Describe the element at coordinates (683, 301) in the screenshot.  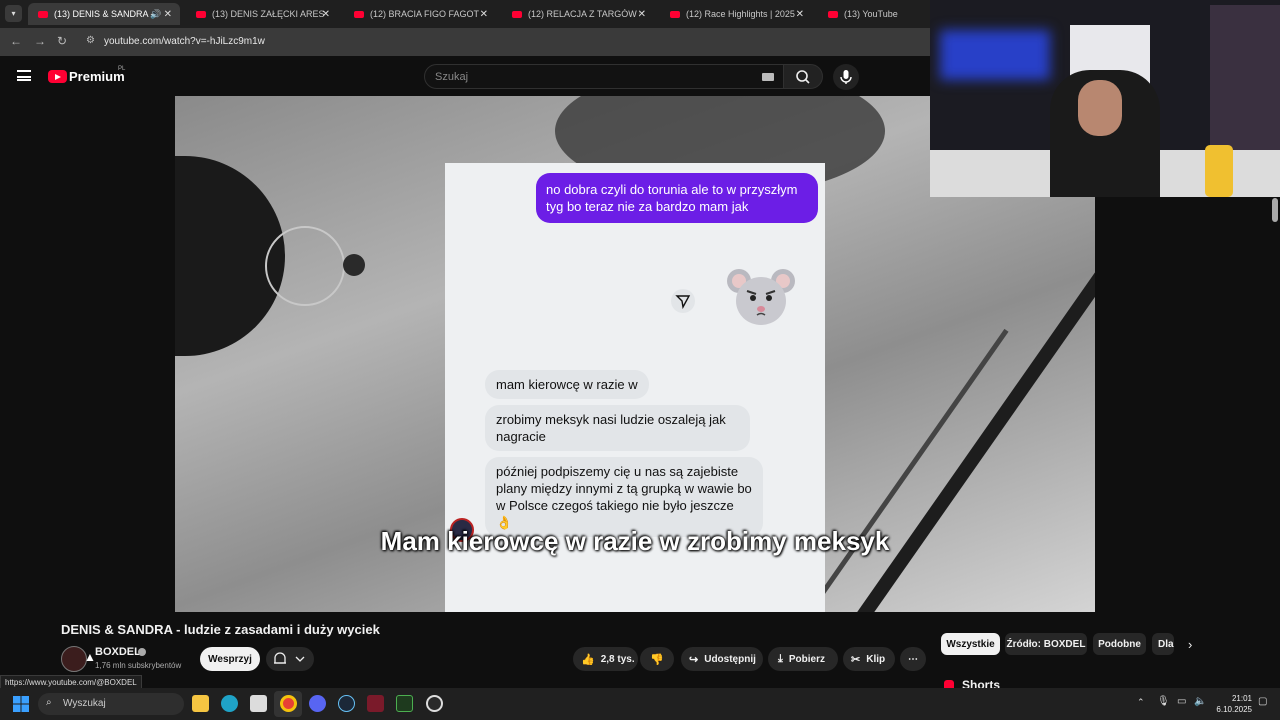
I see `paper-plane-icon` at that location.